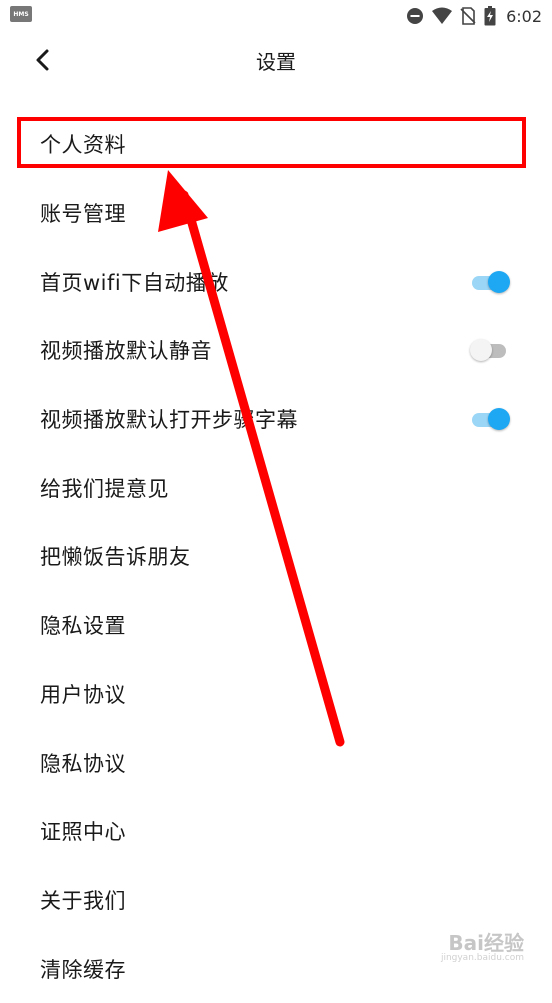 The height and width of the screenshot is (1003, 552). Describe the element at coordinates (104, 488) in the screenshot. I see `menu-item-label: 给我们提意见` at that location.